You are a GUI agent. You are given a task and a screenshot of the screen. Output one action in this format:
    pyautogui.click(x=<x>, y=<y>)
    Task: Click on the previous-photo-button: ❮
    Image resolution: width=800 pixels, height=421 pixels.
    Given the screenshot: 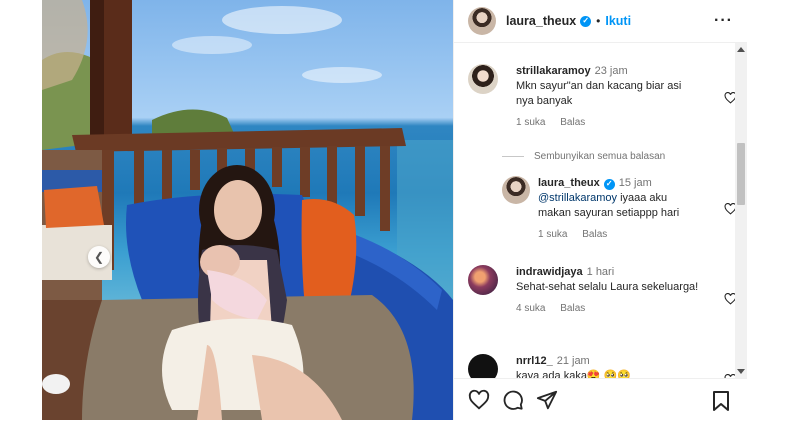 What is the action you would take?
    pyautogui.click(x=99, y=257)
    